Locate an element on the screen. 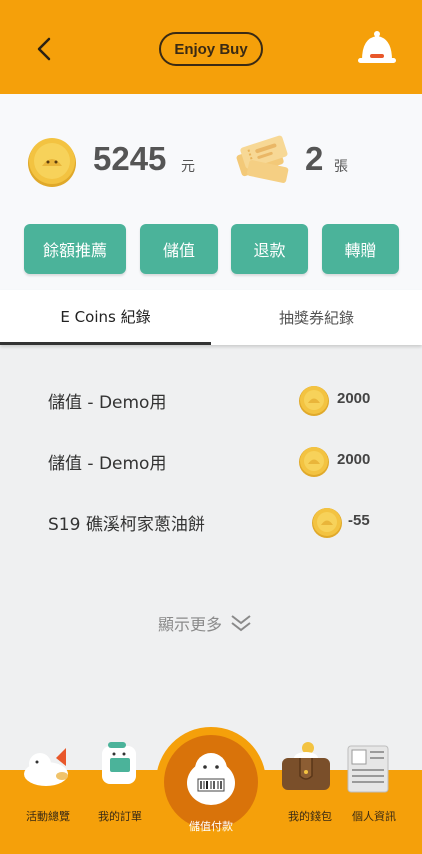  notification-button is located at coordinates (377, 47).